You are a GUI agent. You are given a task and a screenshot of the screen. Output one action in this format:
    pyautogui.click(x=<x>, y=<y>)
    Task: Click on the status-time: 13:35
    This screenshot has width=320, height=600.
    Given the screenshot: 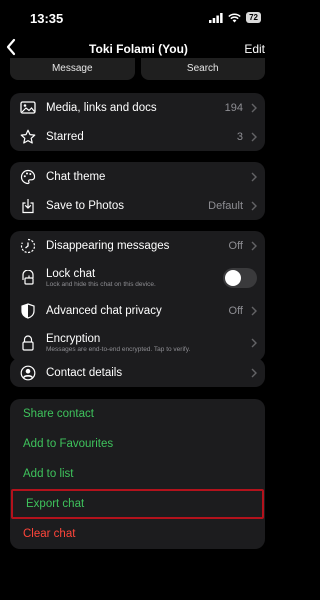 What is the action you would take?
    pyautogui.click(x=47, y=18)
    